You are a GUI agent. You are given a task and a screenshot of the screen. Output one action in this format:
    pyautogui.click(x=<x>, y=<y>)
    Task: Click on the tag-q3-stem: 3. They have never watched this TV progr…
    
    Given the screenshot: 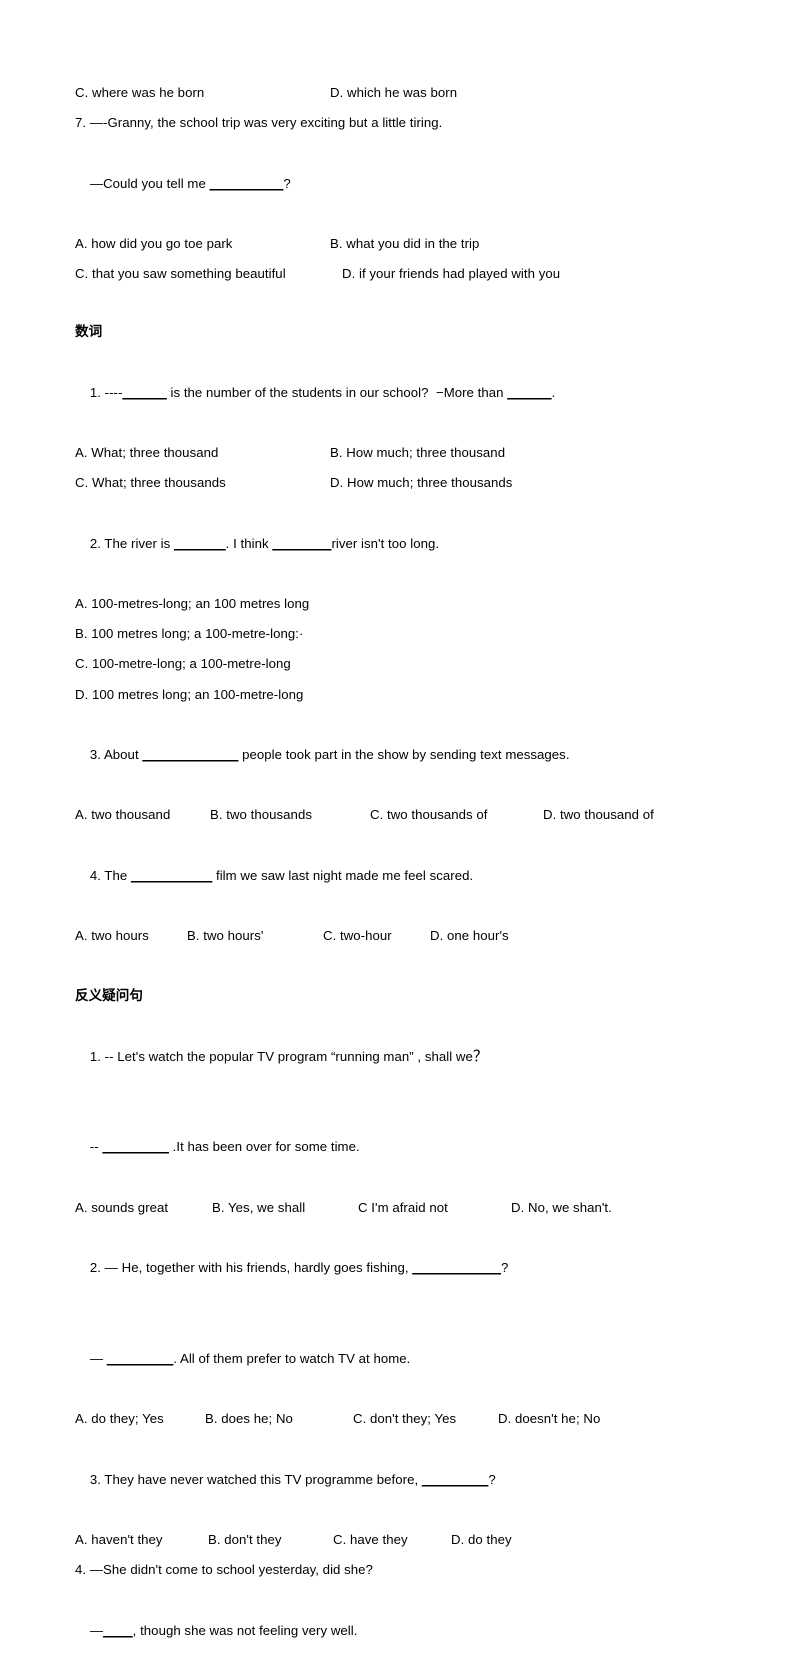 What is the action you would take?
    pyautogui.click(x=398, y=1479)
    